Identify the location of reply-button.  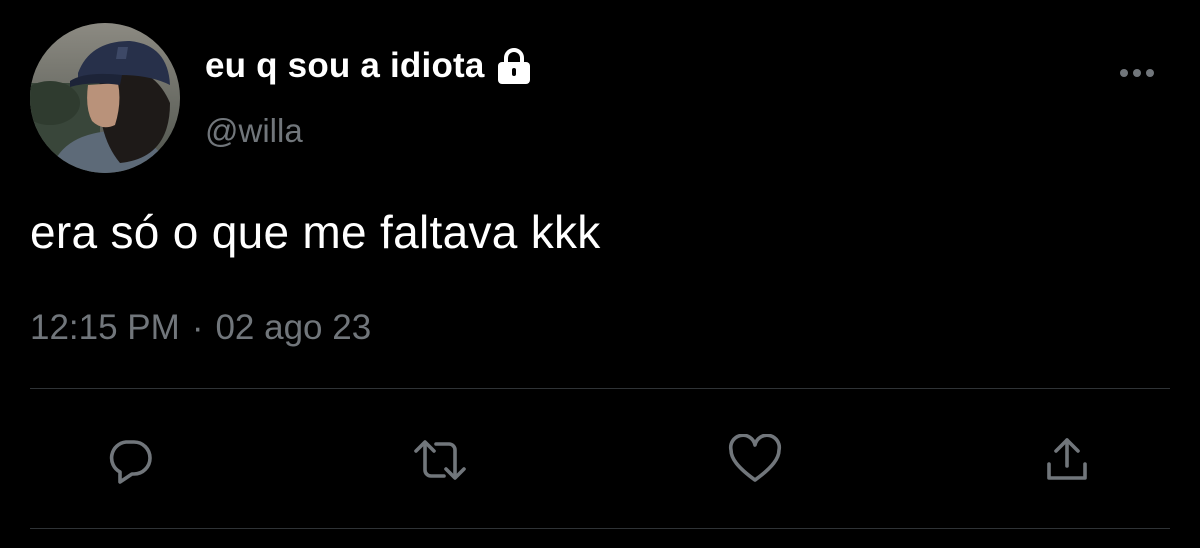
(130, 460).